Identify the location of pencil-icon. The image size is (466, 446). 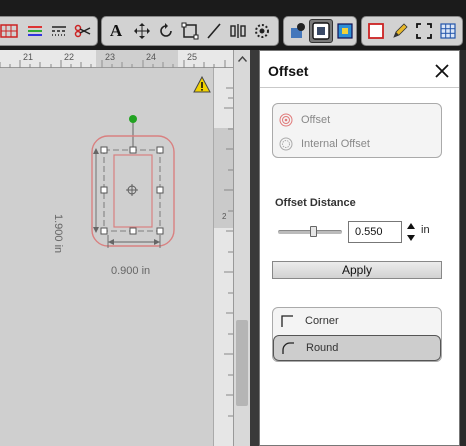
(400, 30).